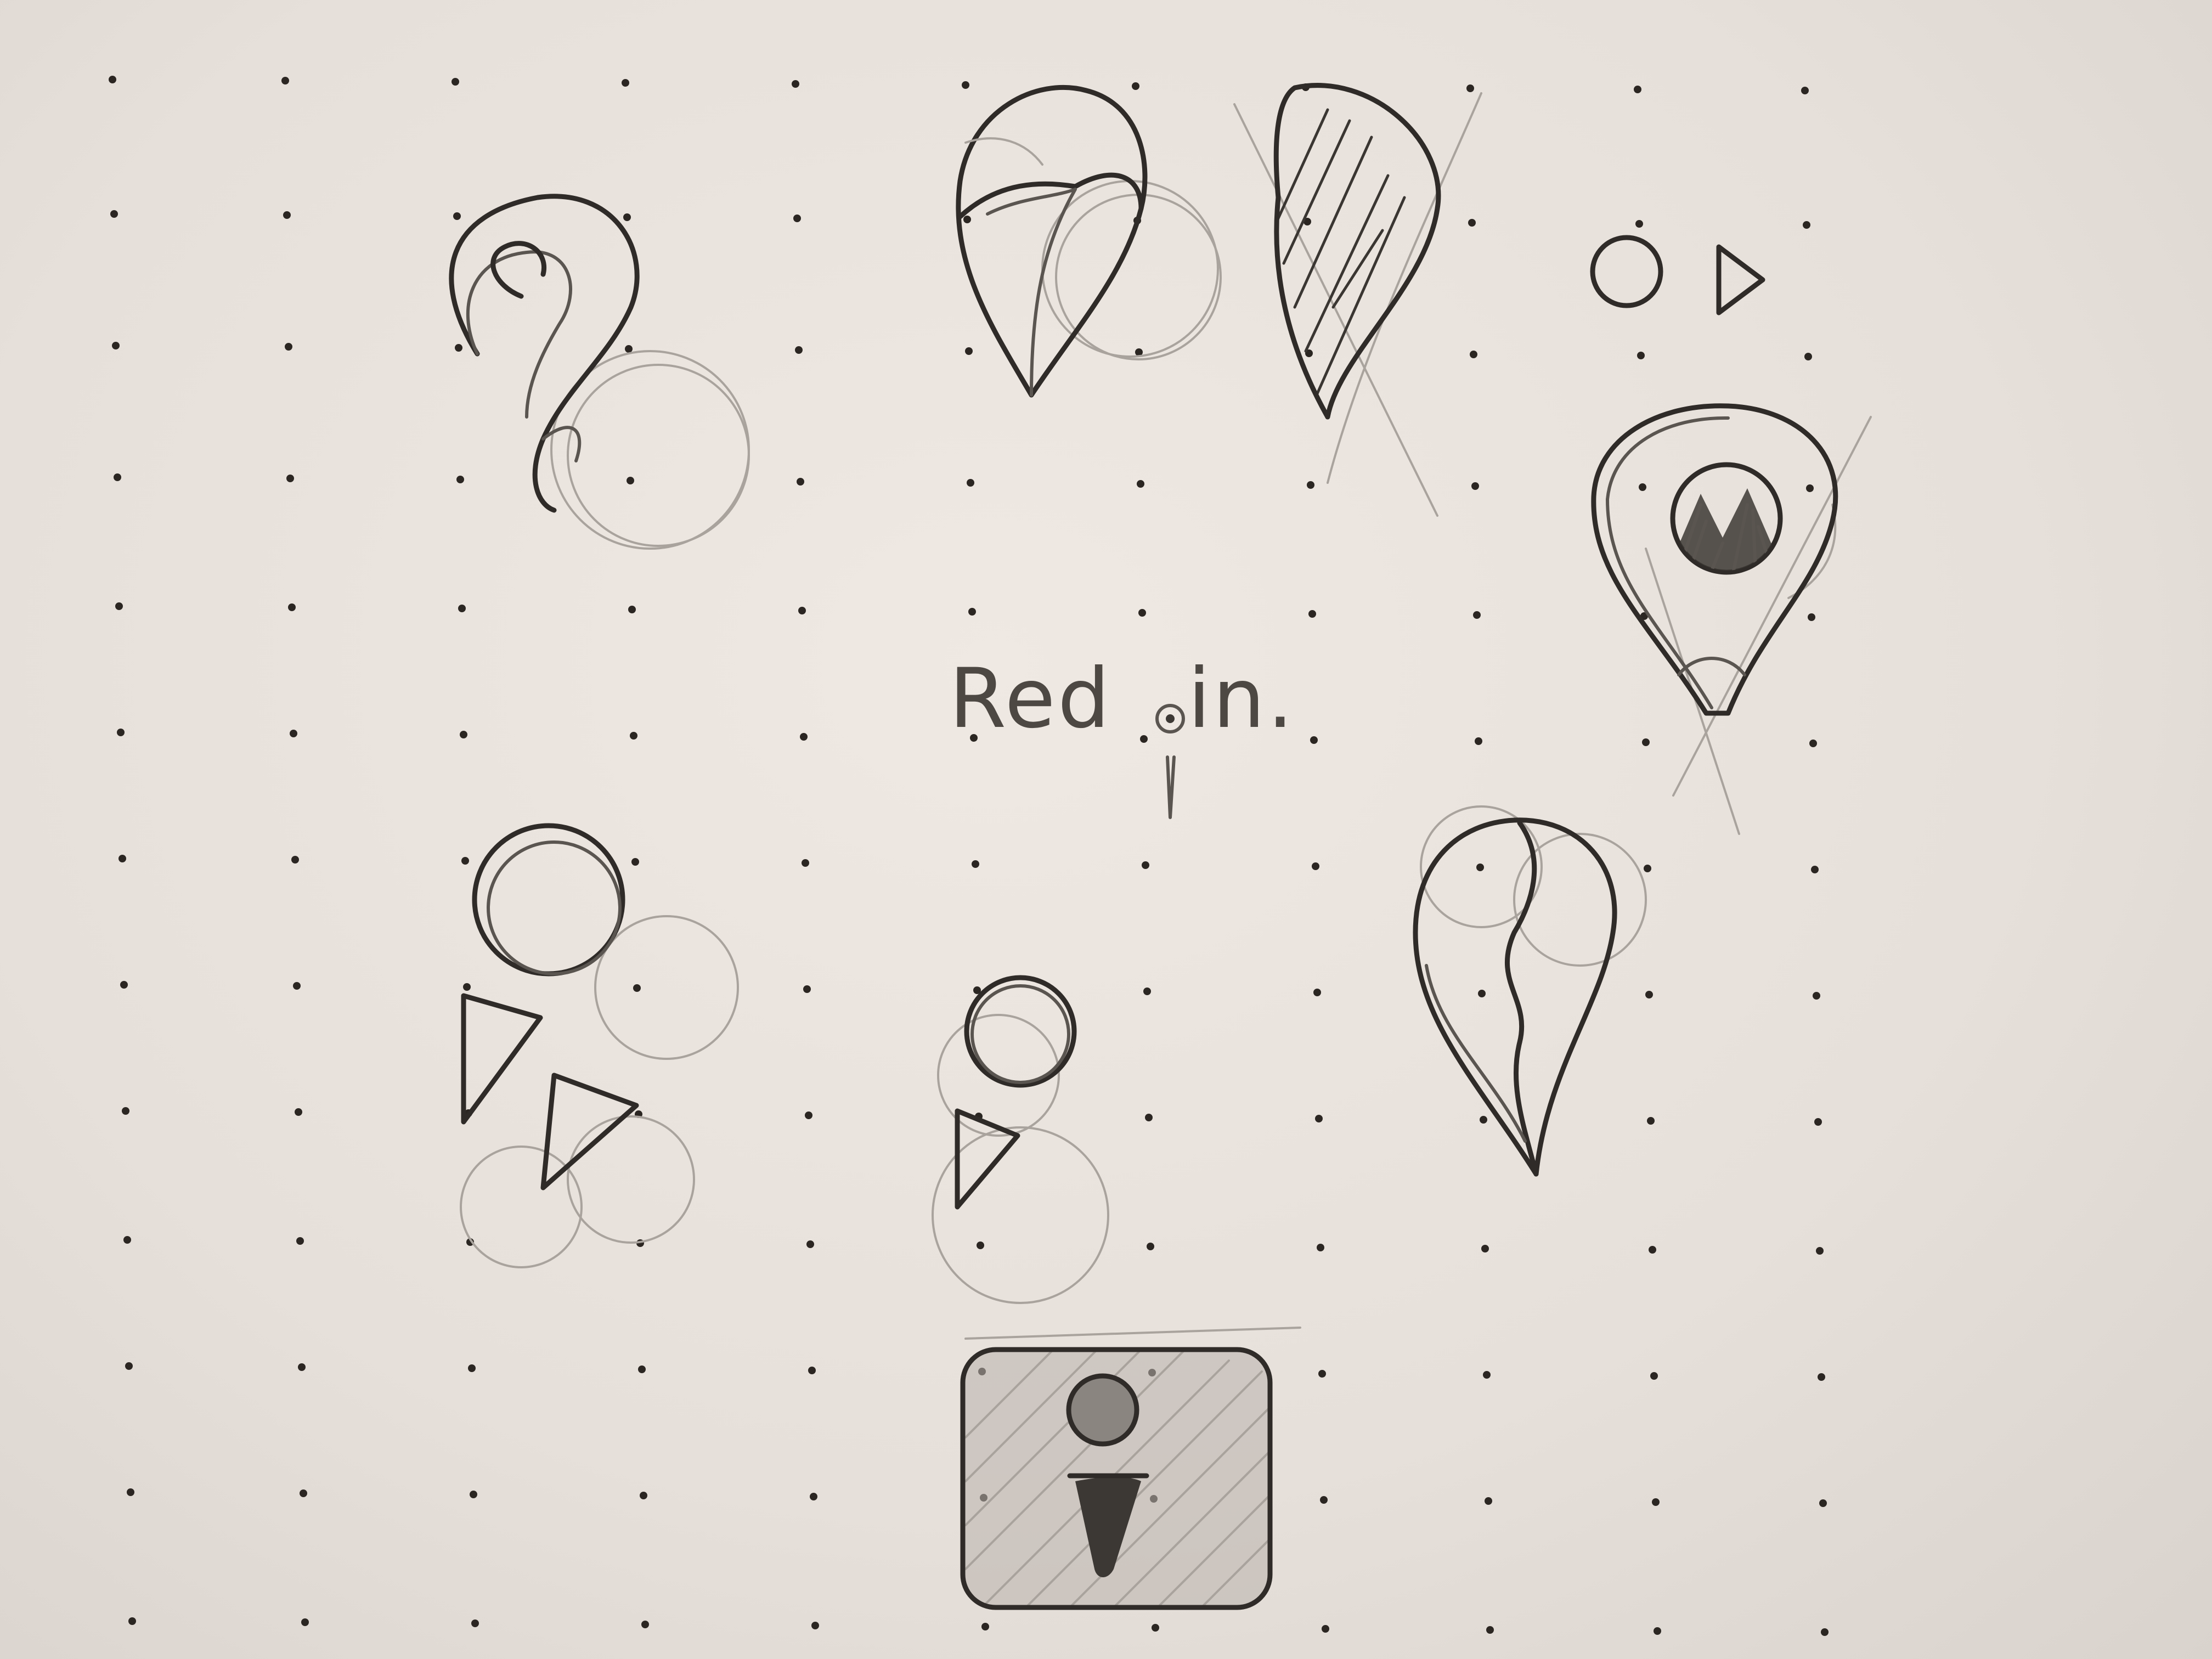 This screenshot has height=1659, width=2212. What do you see at coordinates (1530, 991) in the screenshot?
I see `wave-split-pin-icon` at bounding box center [1530, 991].